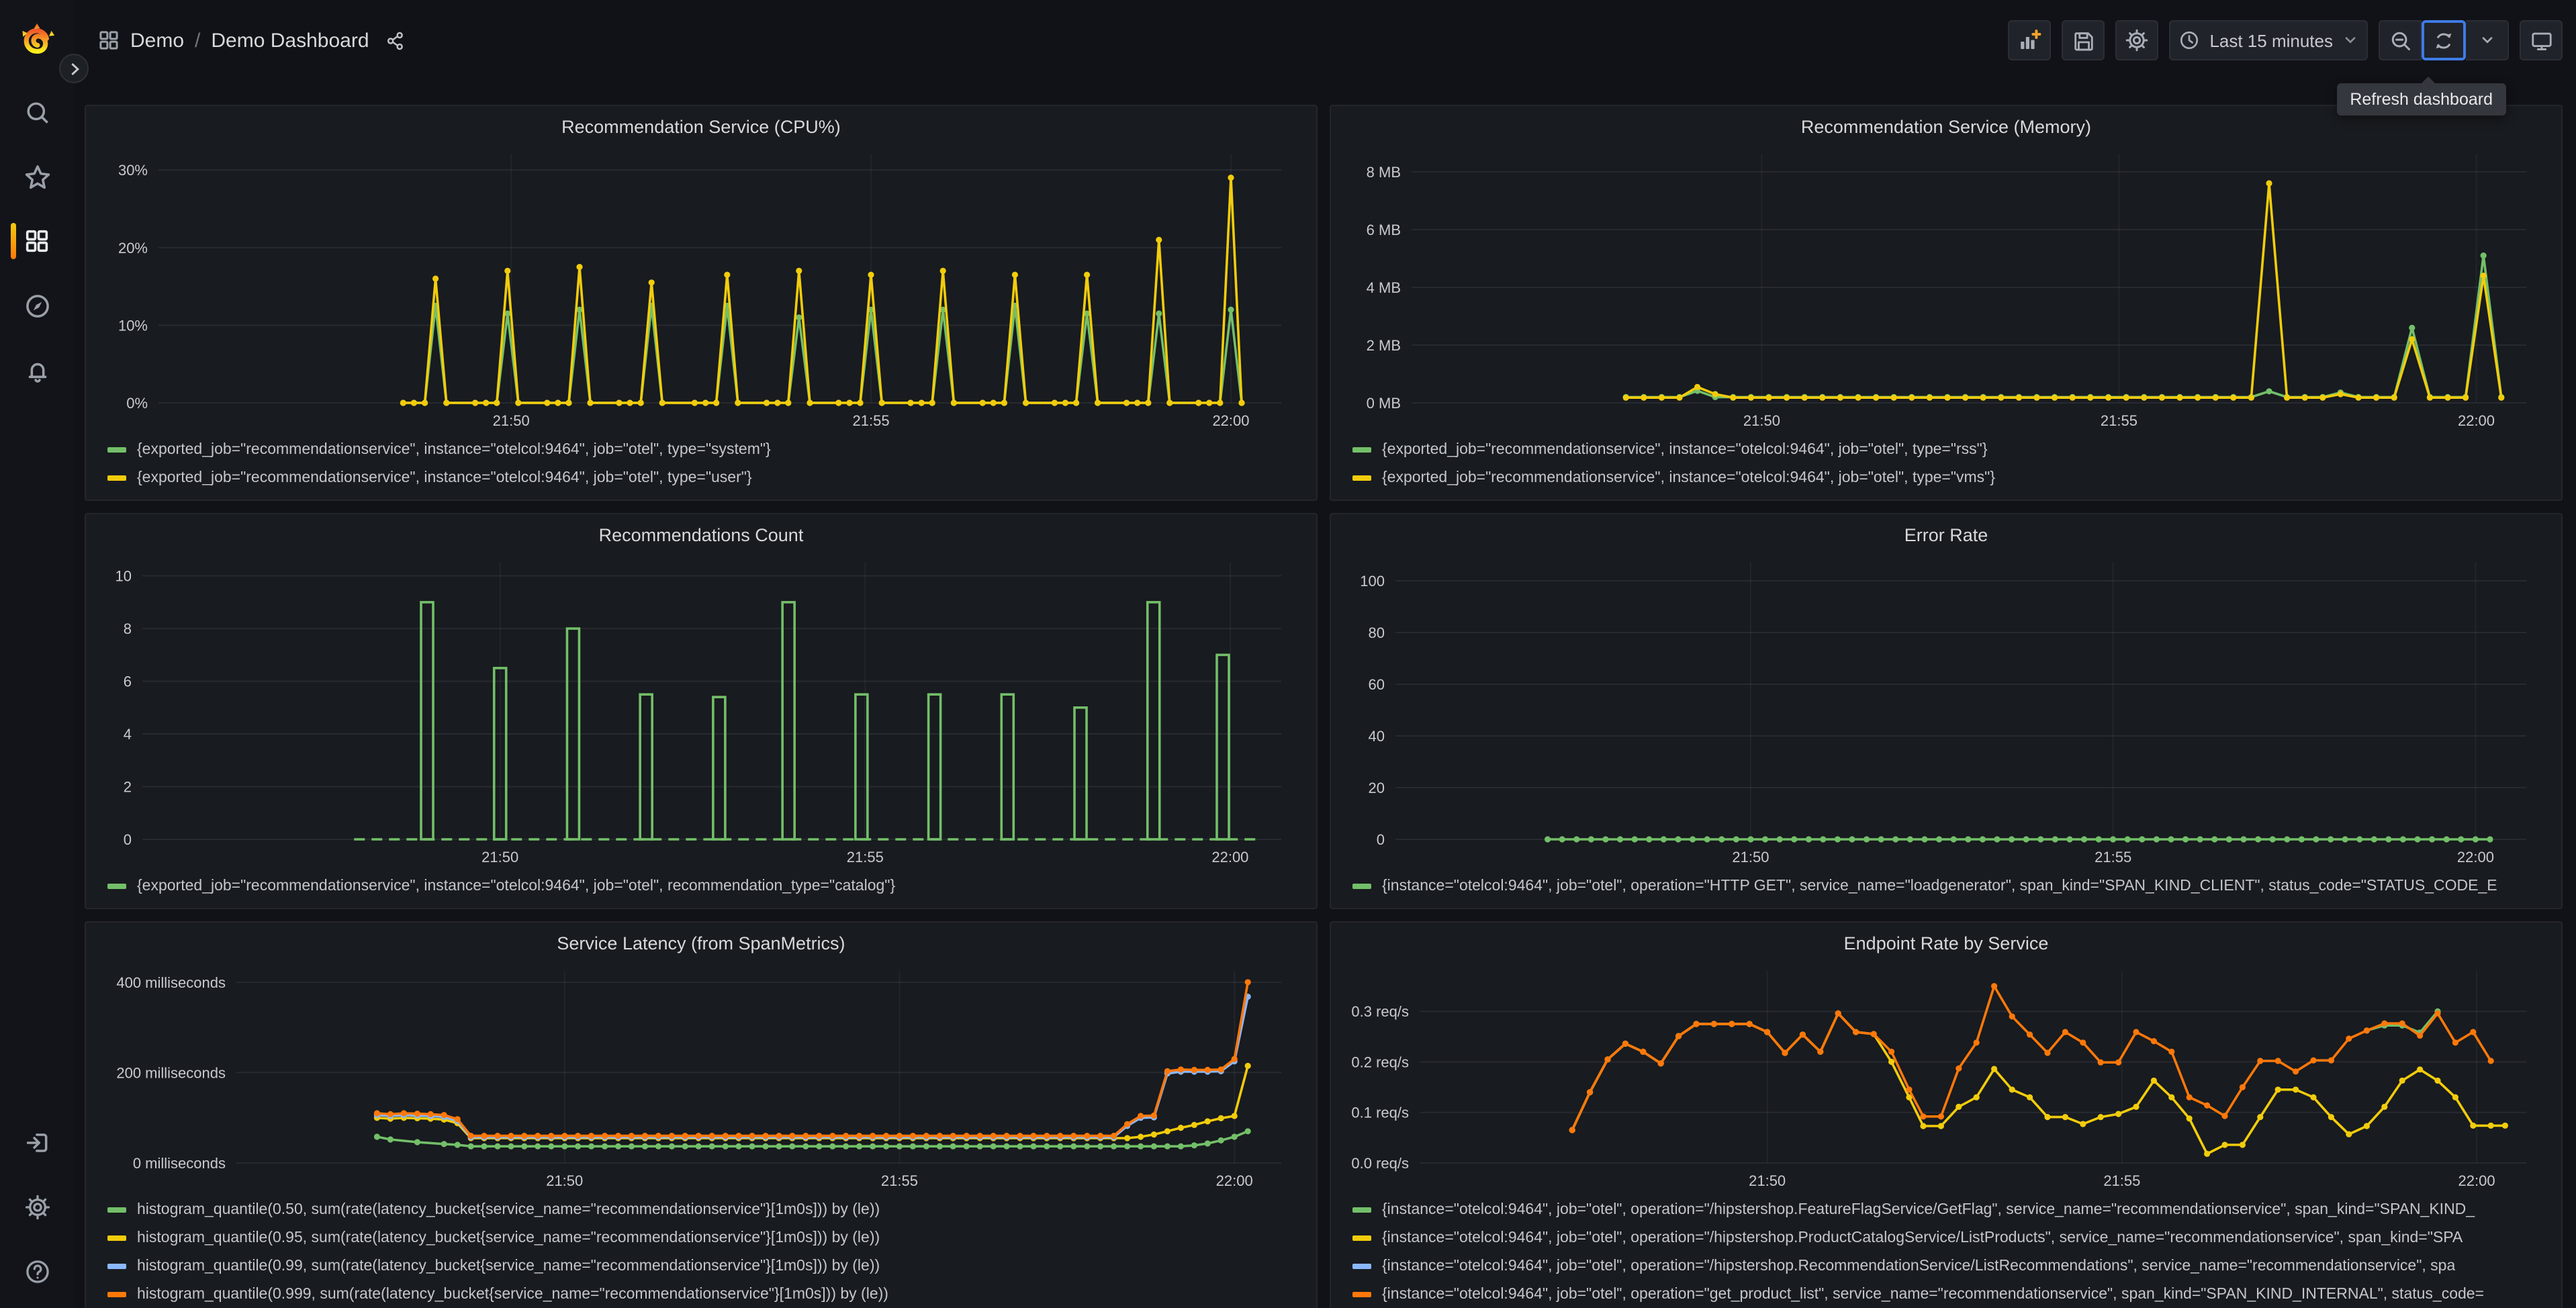 Image resolution: width=2576 pixels, height=1308 pixels. I want to click on panel-title: Error Rate, so click(1946, 536).